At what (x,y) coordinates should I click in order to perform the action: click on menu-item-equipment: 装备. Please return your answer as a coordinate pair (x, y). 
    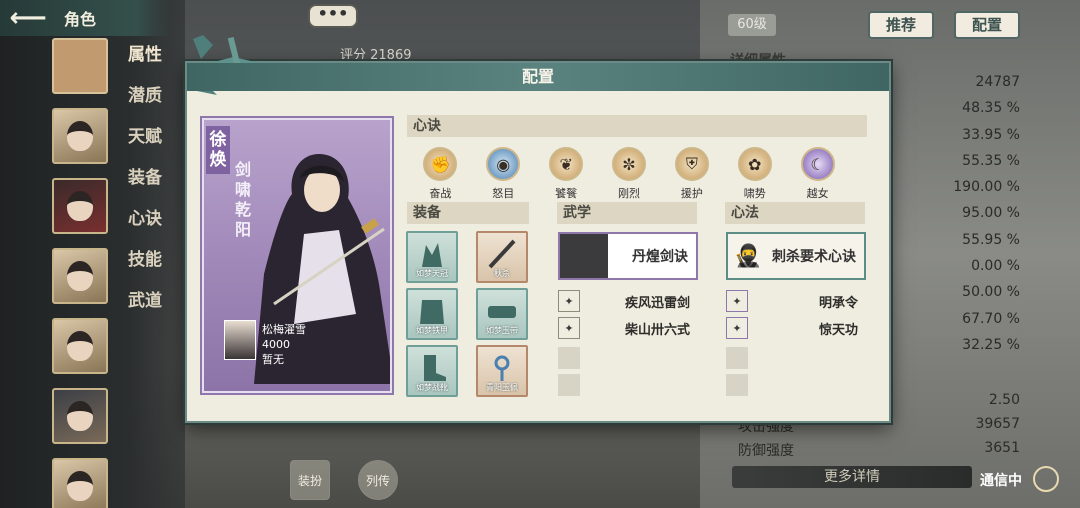
    Looking at the image, I should click on (145, 185).